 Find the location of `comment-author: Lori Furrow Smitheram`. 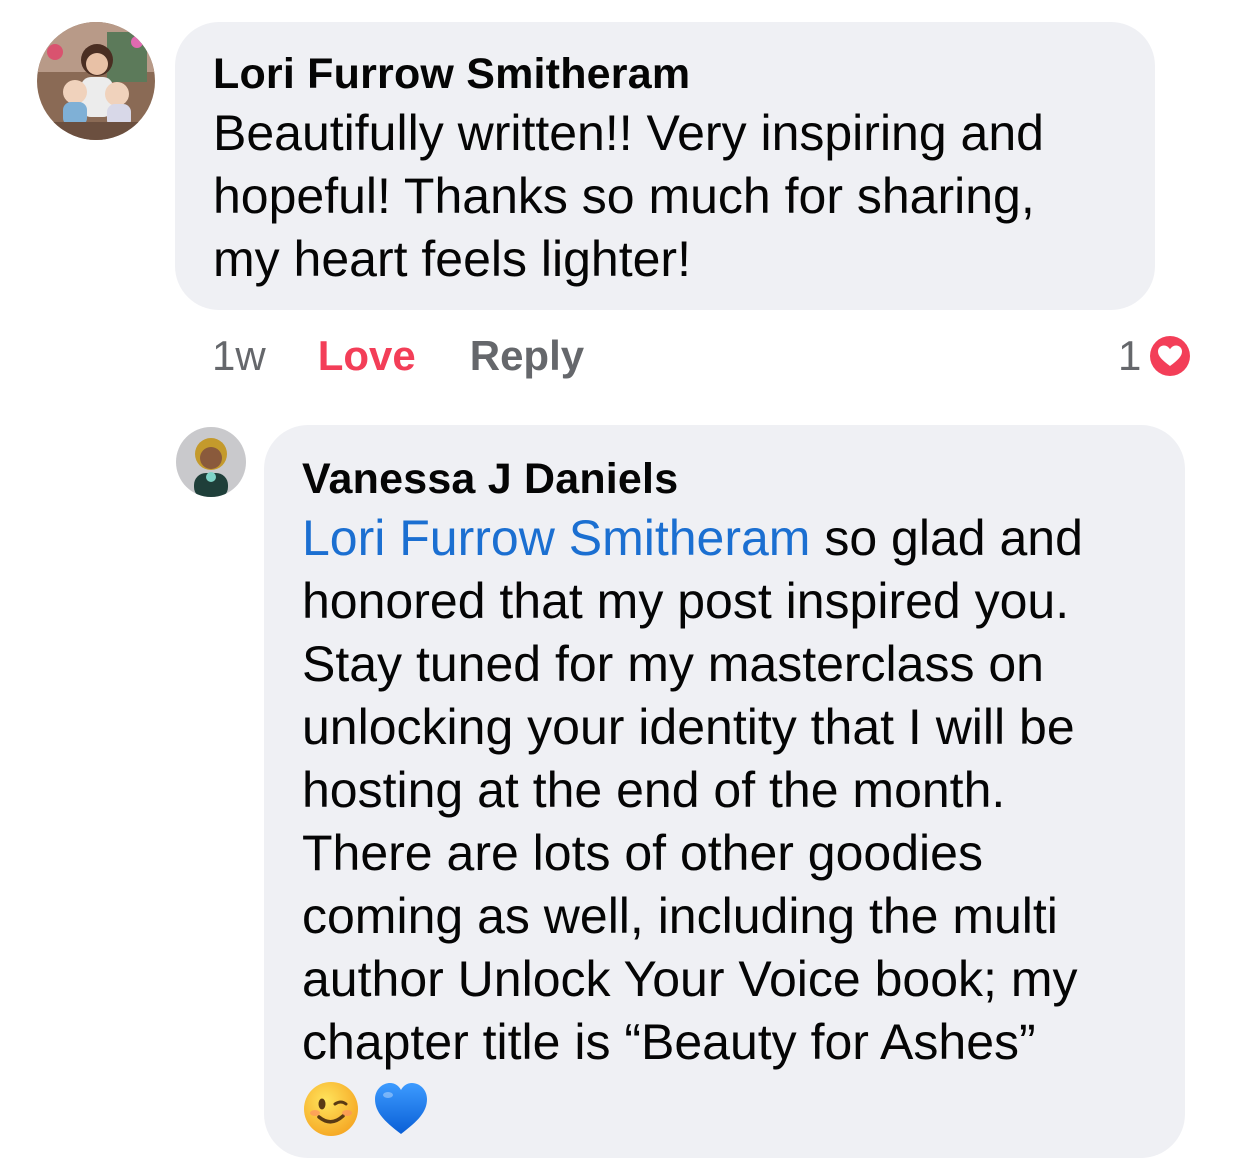

comment-author: Lori Furrow Smitheram is located at coordinates (665, 74).